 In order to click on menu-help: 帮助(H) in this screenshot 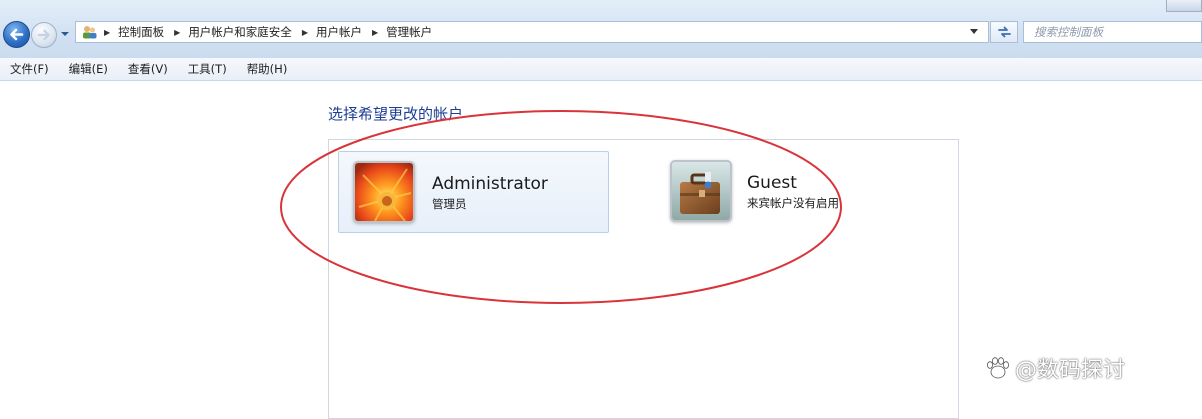, I will do `click(272, 69)`.